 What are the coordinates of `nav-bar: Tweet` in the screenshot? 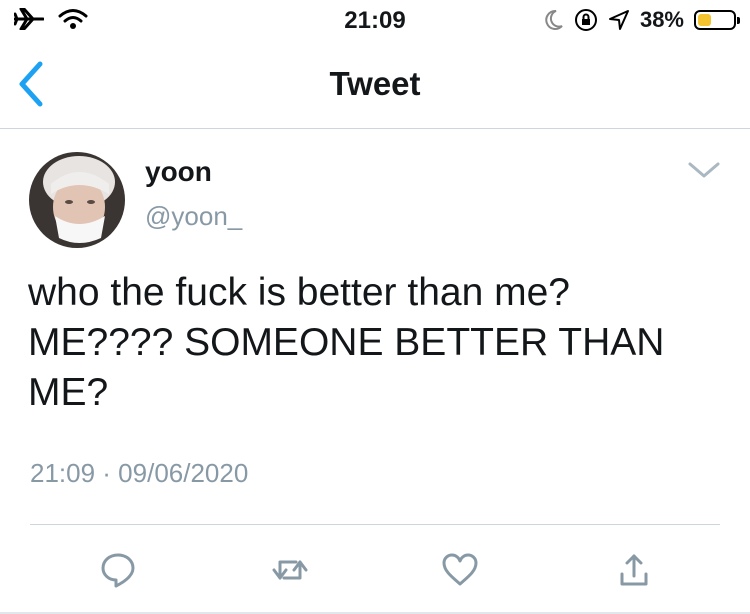 It's located at (375, 84).